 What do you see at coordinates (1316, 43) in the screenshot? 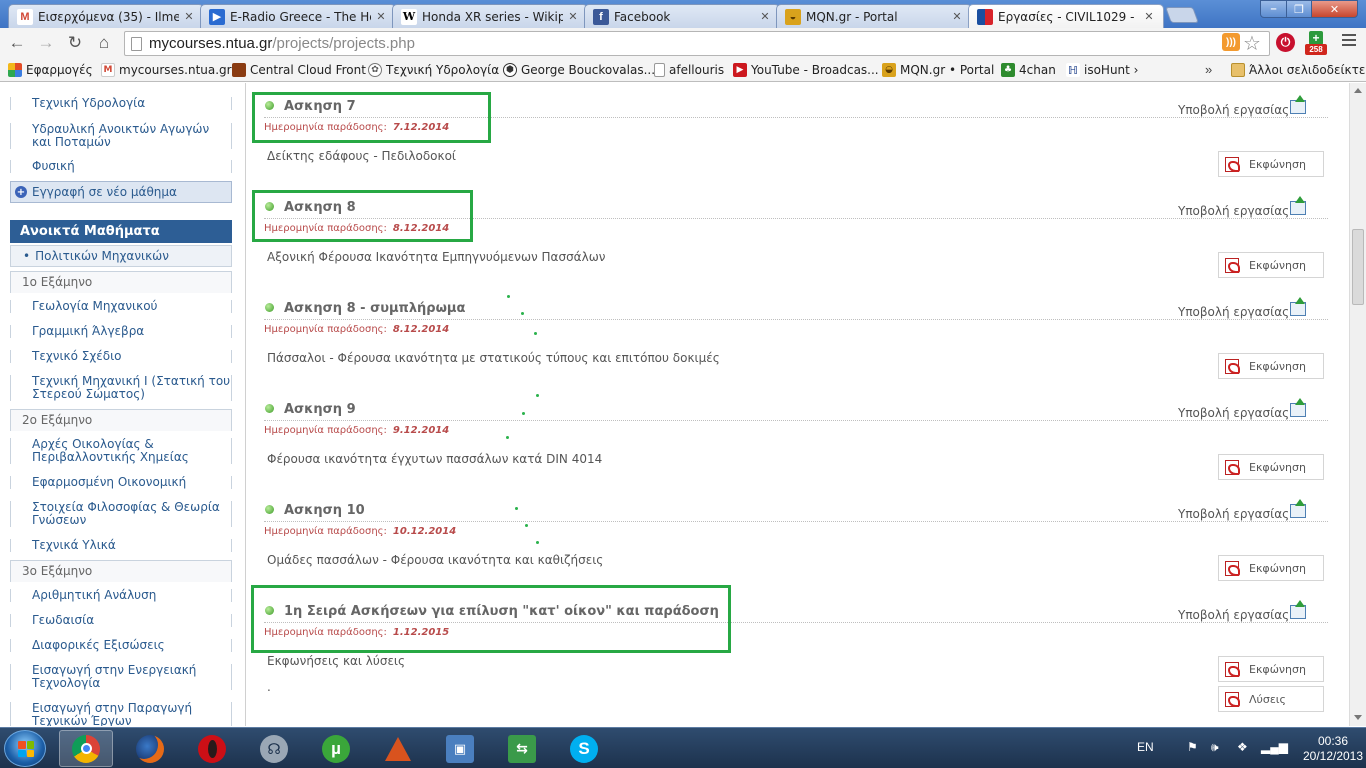
I see `extension-badge-icon: + 258` at bounding box center [1316, 43].